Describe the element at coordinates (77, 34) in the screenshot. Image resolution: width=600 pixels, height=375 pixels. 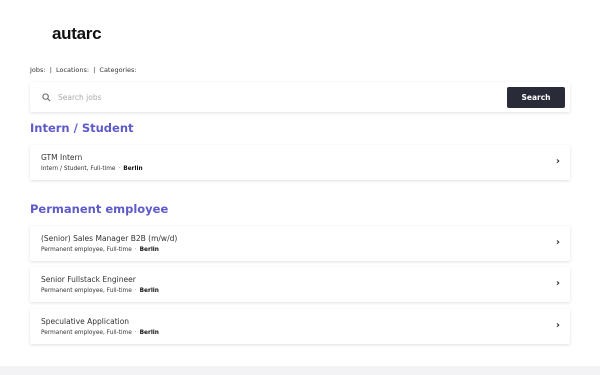
I see `autarc-logo: autarc` at that location.